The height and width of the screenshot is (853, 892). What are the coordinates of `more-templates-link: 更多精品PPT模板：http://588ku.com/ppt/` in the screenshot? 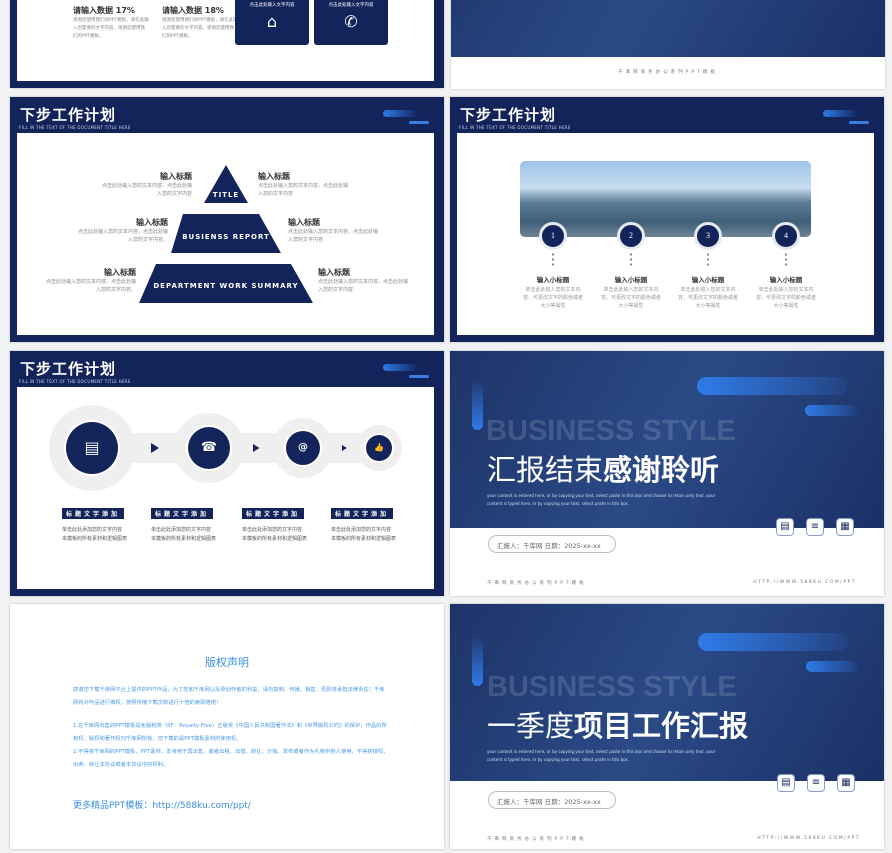 It's located at (162, 804).